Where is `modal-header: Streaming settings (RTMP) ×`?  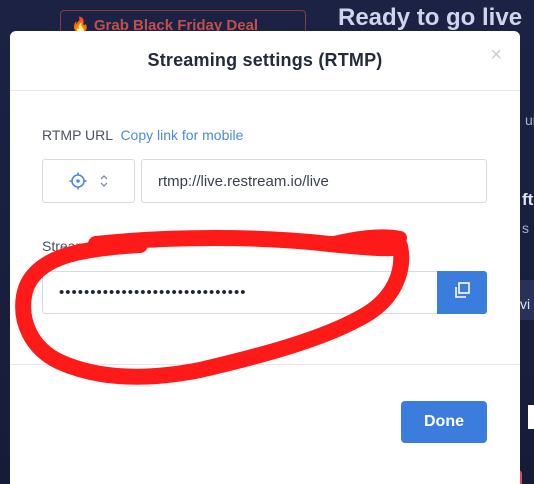
modal-header: Streaming settings (RTMP) × is located at coordinates (265, 61).